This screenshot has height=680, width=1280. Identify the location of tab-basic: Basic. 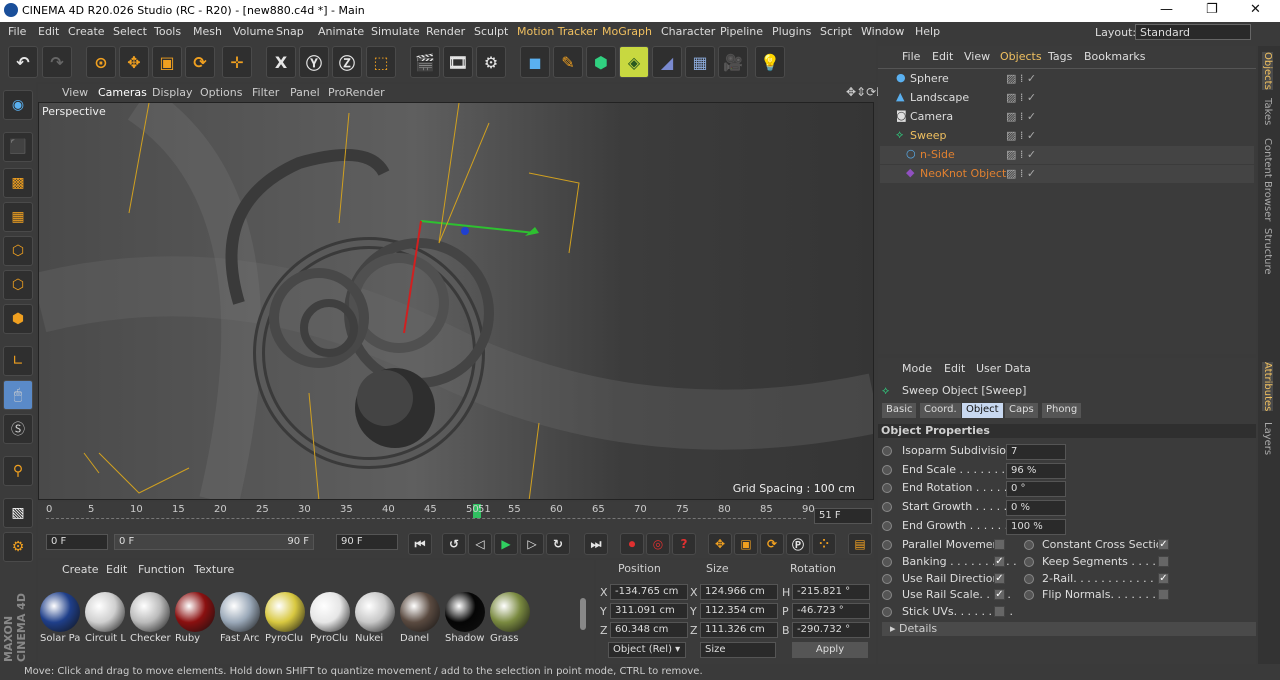
(899, 410).